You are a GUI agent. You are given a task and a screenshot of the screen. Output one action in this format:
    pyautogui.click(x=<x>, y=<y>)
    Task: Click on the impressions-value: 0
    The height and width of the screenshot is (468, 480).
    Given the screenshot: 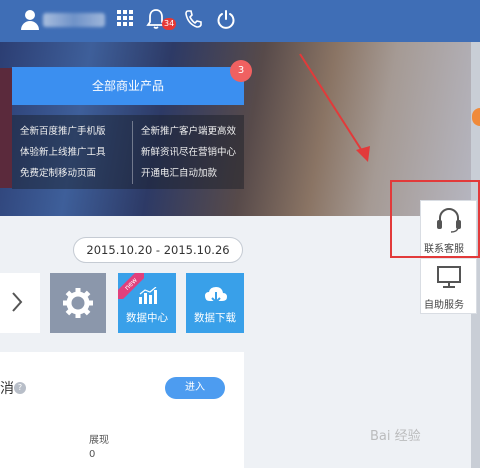 What is the action you would take?
    pyautogui.click(x=92, y=454)
    